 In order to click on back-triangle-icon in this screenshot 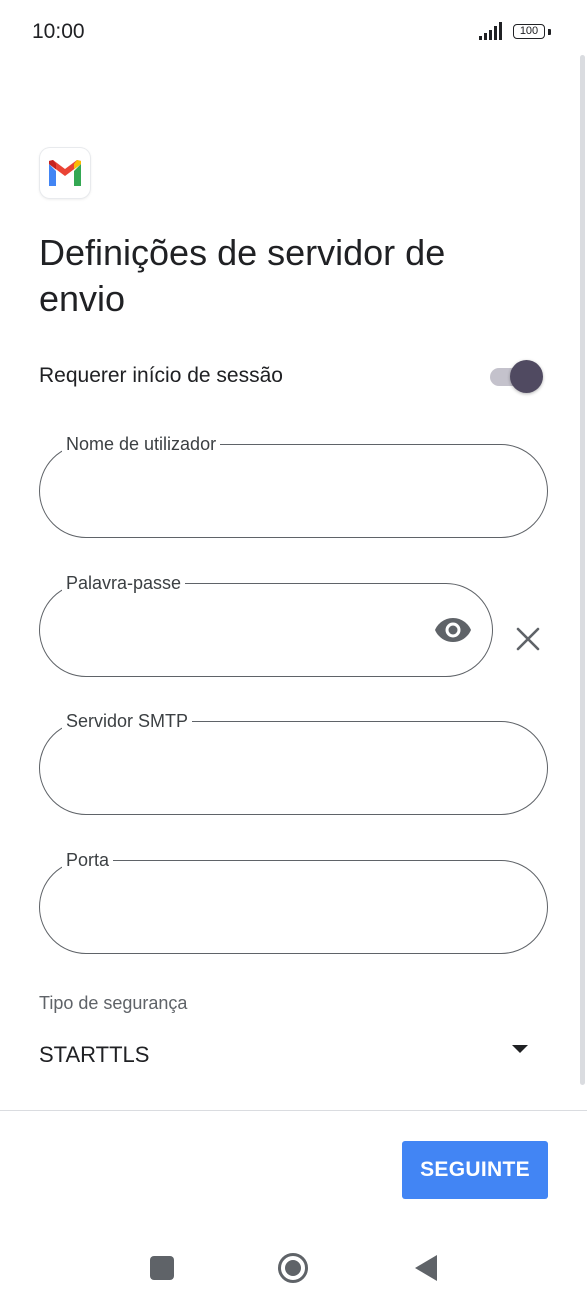, I will do `click(426, 1268)`.